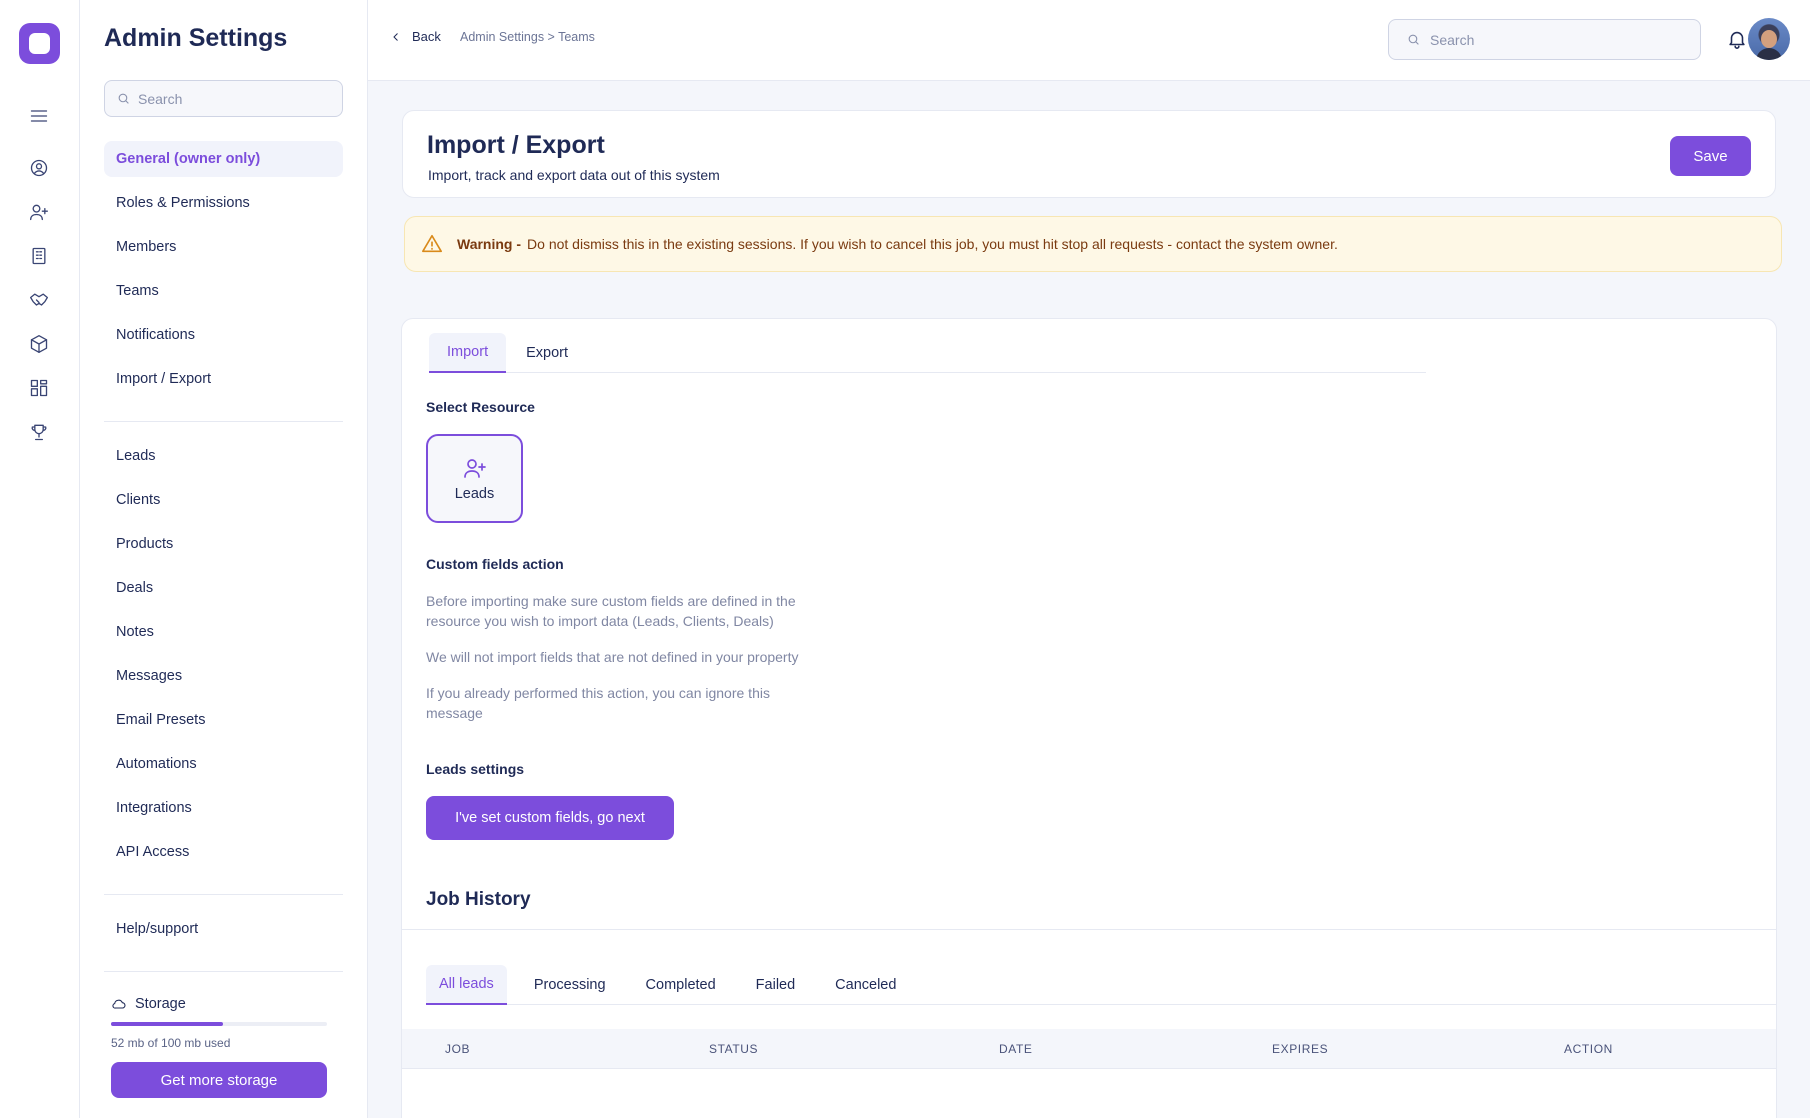 This screenshot has width=1810, height=1118. What do you see at coordinates (223, 203) in the screenshot?
I see `sidebar-item-roles: Roles & Permissions` at bounding box center [223, 203].